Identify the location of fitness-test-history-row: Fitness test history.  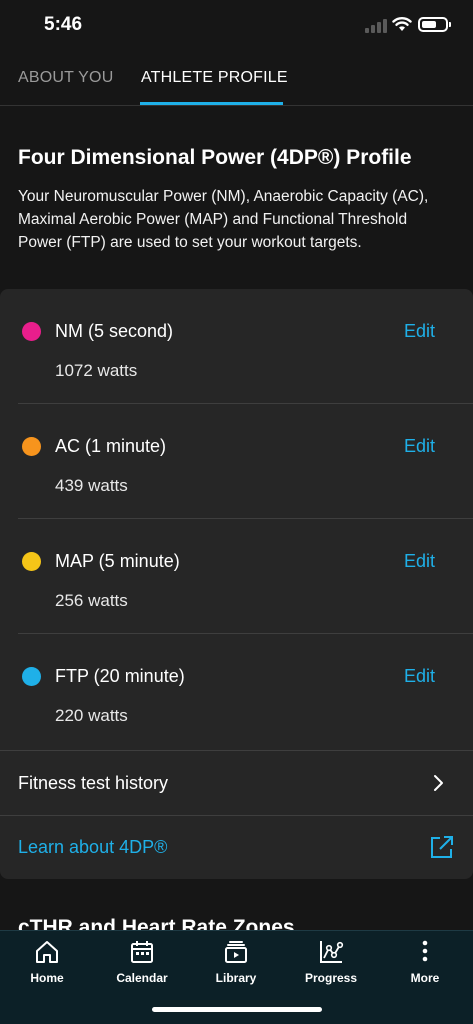
(236, 782).